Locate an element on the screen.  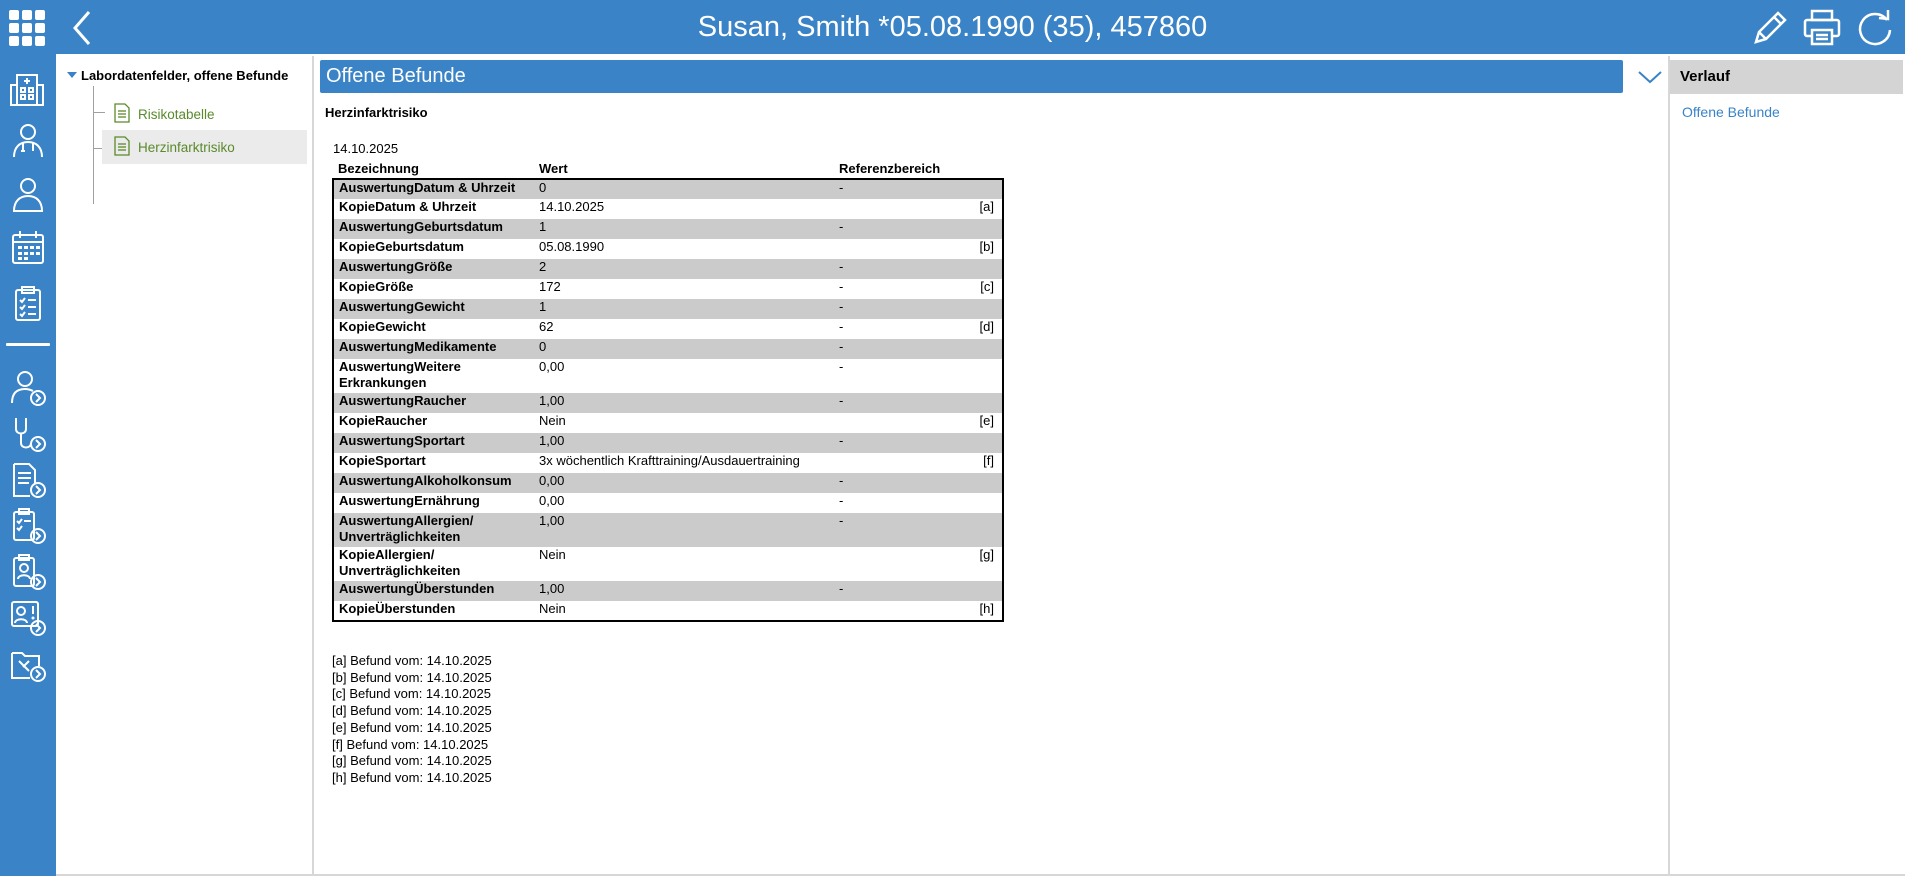
table-row: KopieGeburtsdatum 05.08.1990 [b] is located at coordinates (668, 249).